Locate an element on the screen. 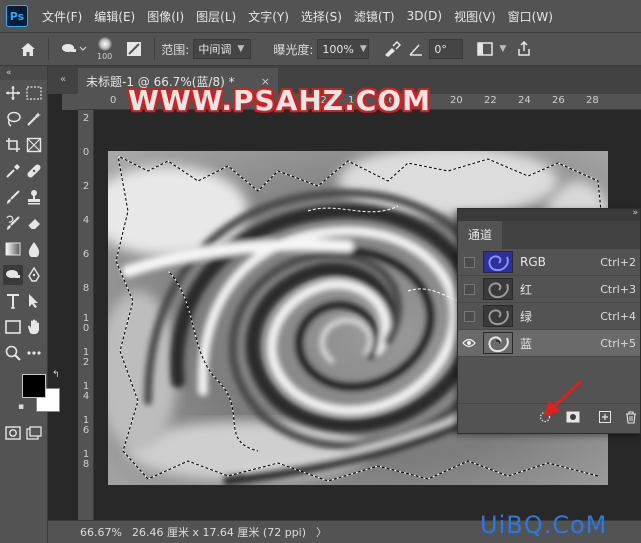 This screenshot has width=641, height=543. zoom-level: 66.67% is located at coordinates (101, 532).